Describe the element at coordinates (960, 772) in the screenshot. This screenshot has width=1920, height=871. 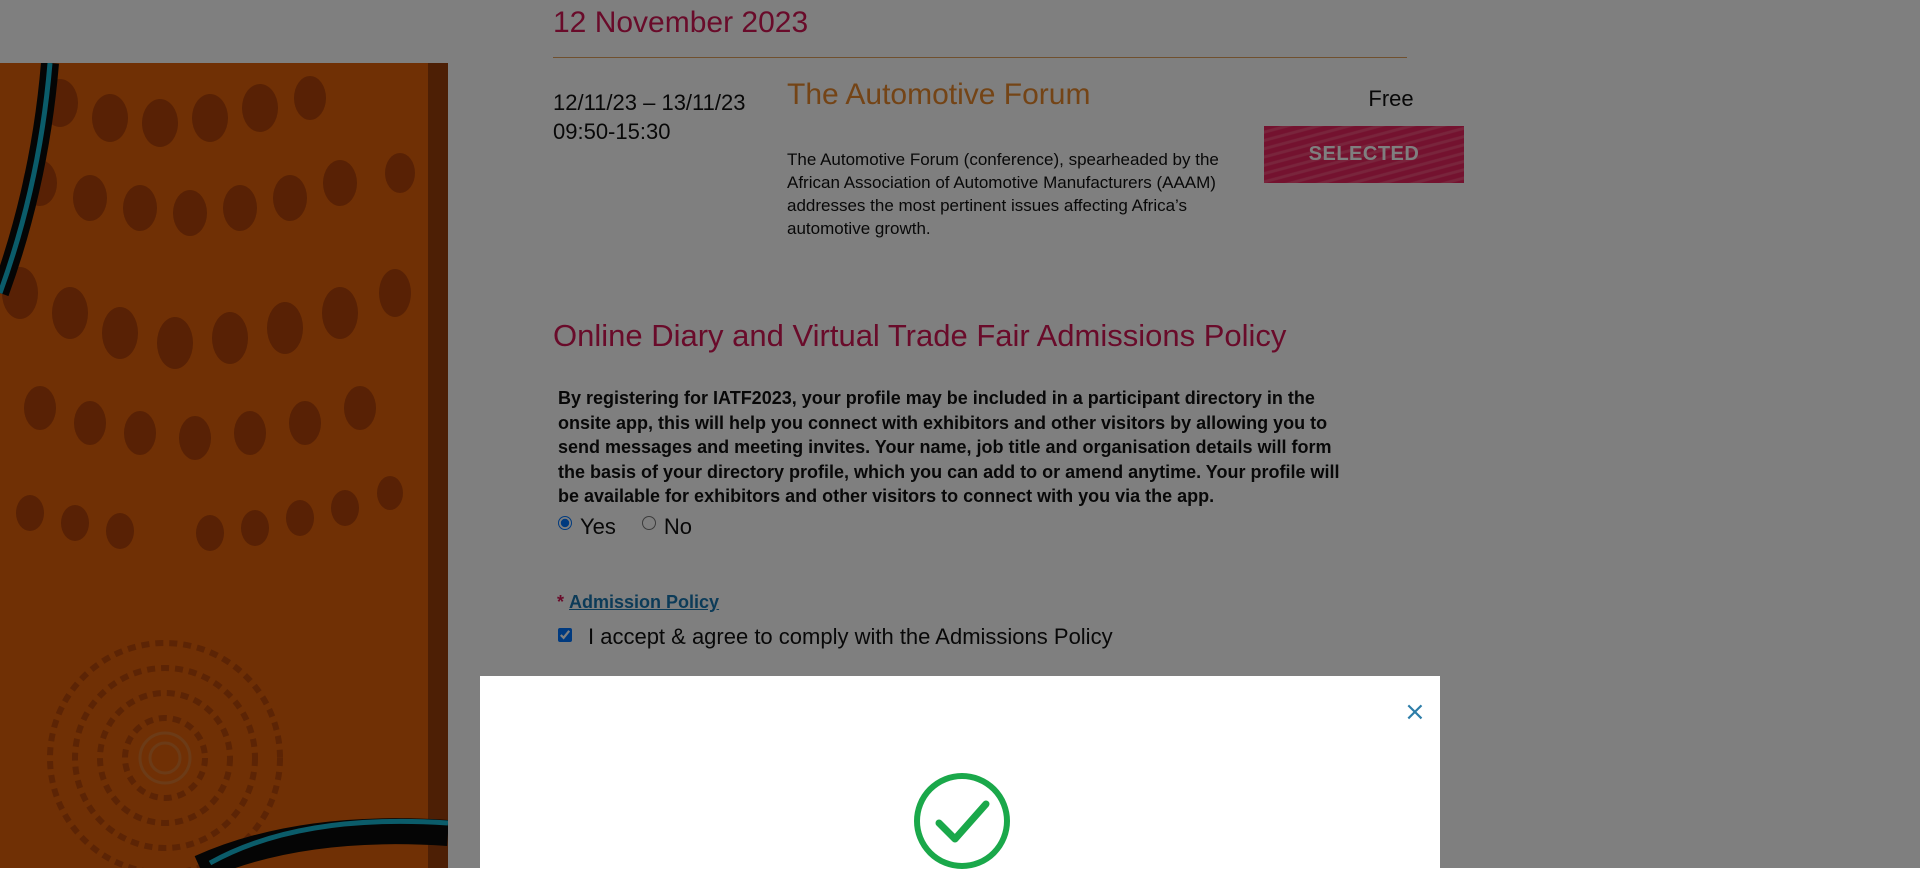
I see `success-modal: ×` at that location.